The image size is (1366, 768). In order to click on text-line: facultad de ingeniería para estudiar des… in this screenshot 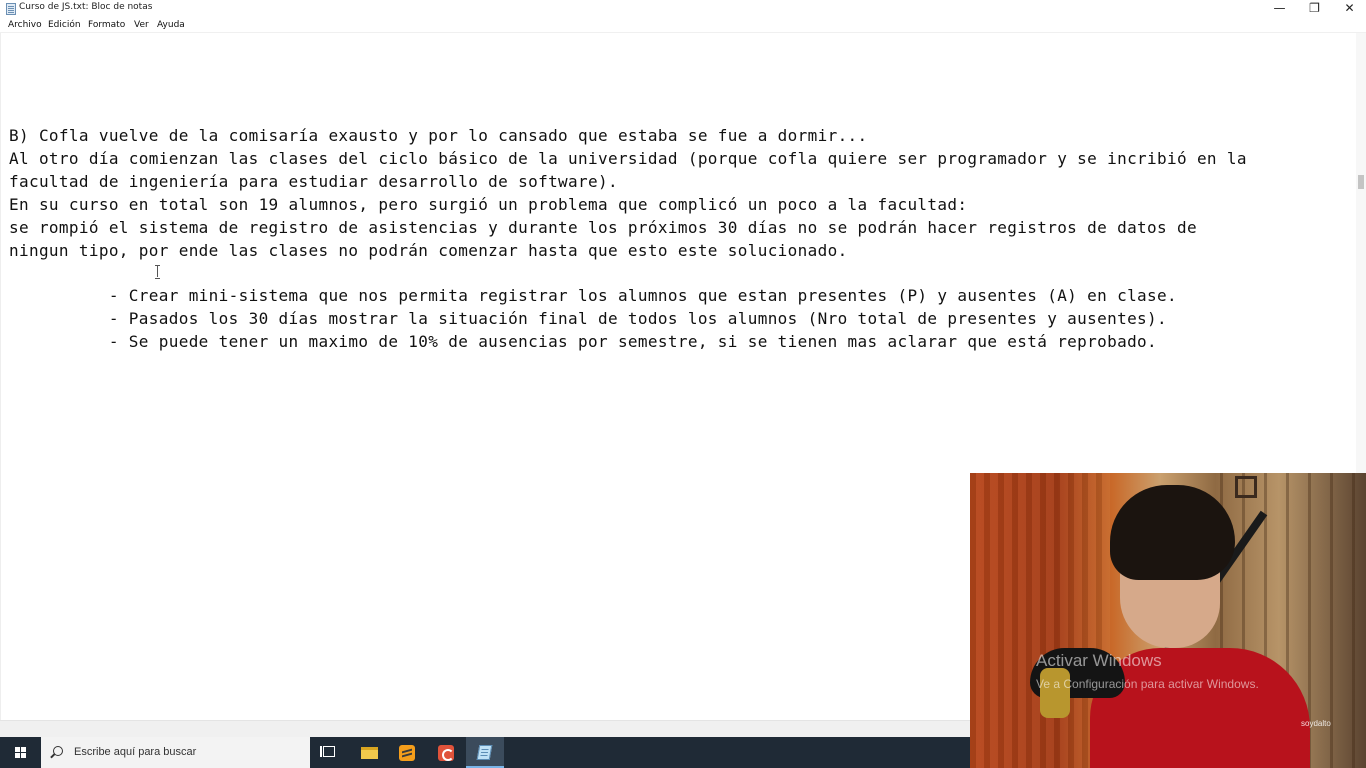, I will do `click(313, 181)`.